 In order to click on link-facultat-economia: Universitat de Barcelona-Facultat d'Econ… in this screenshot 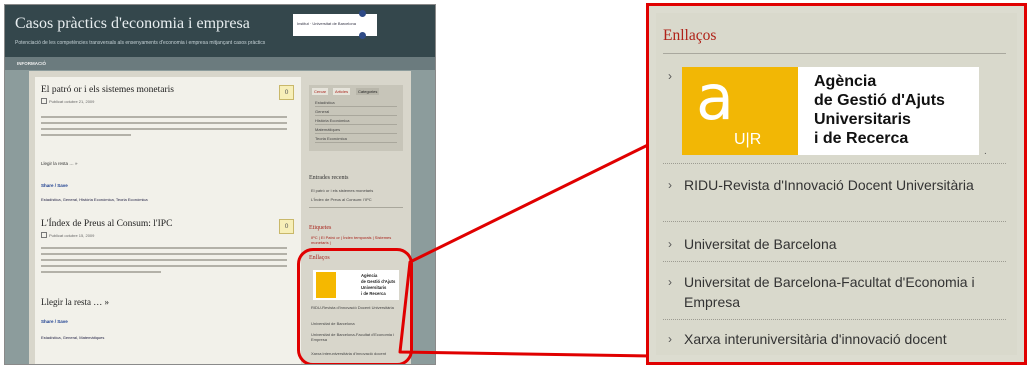, I will do `click(834, 292)`.